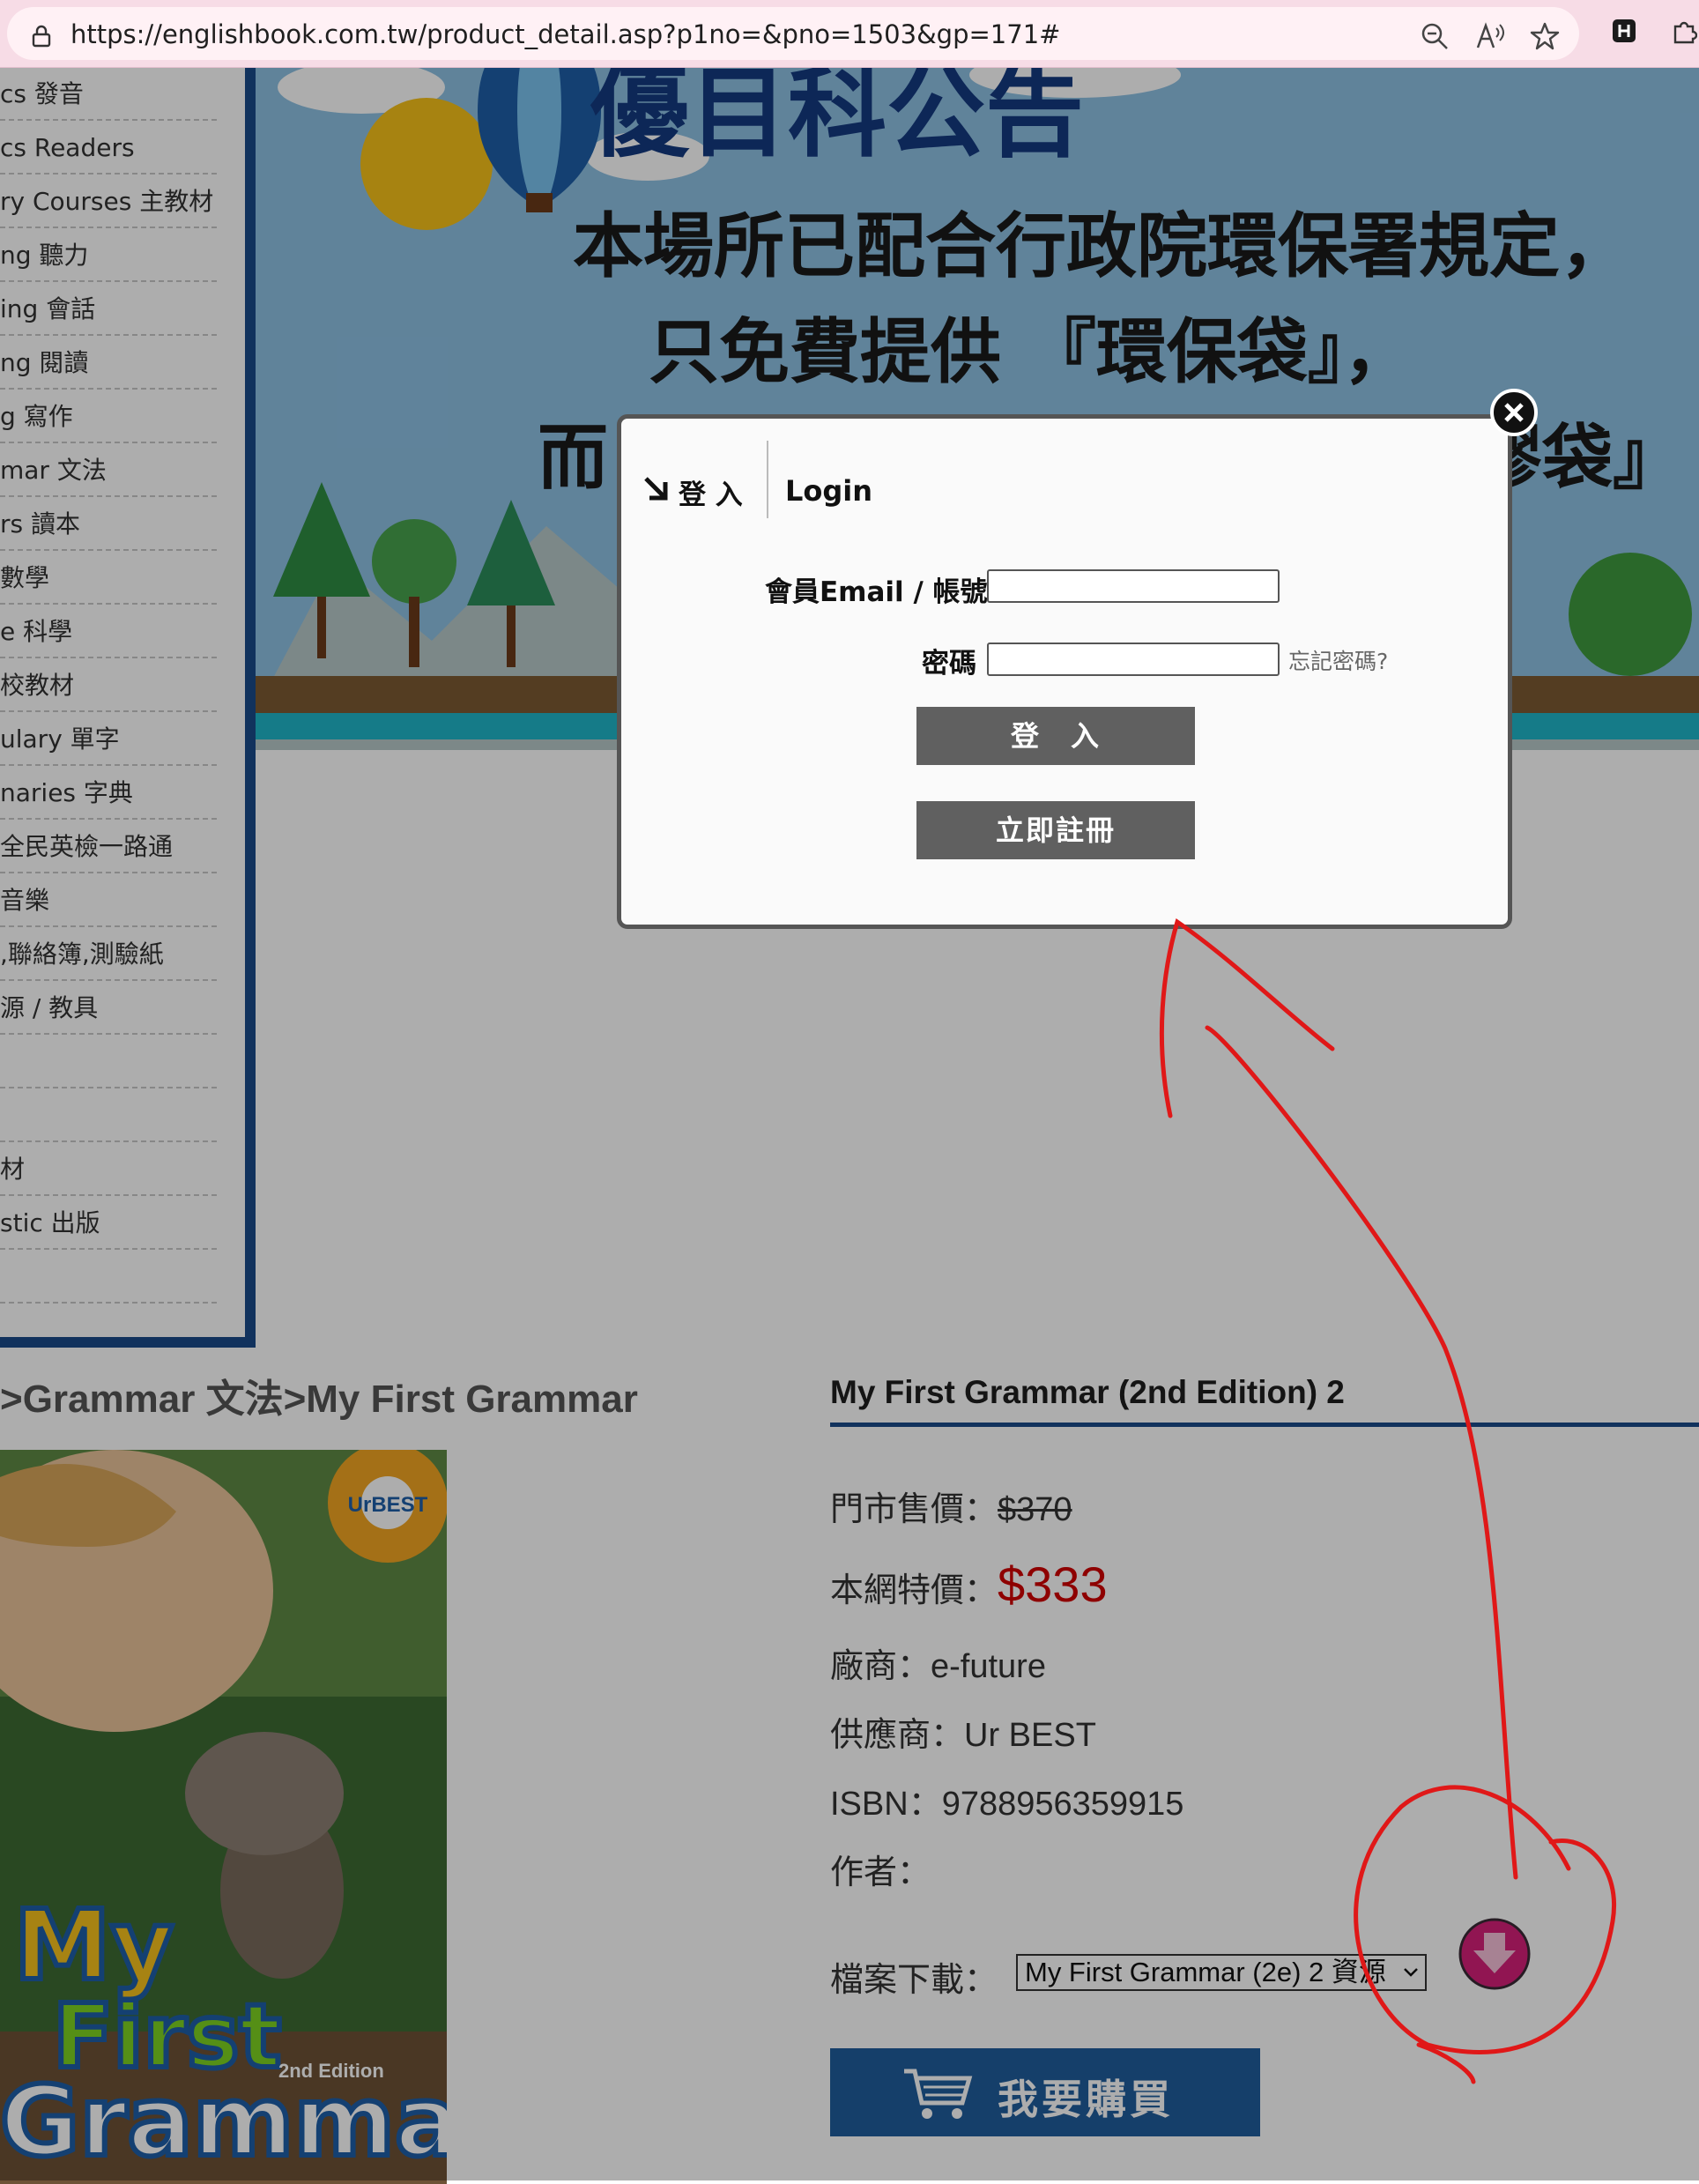 The image size is (1699, 2184). Describe the element at coordinates (1133, 659) in the screenshot. I see `password-input` at that location.